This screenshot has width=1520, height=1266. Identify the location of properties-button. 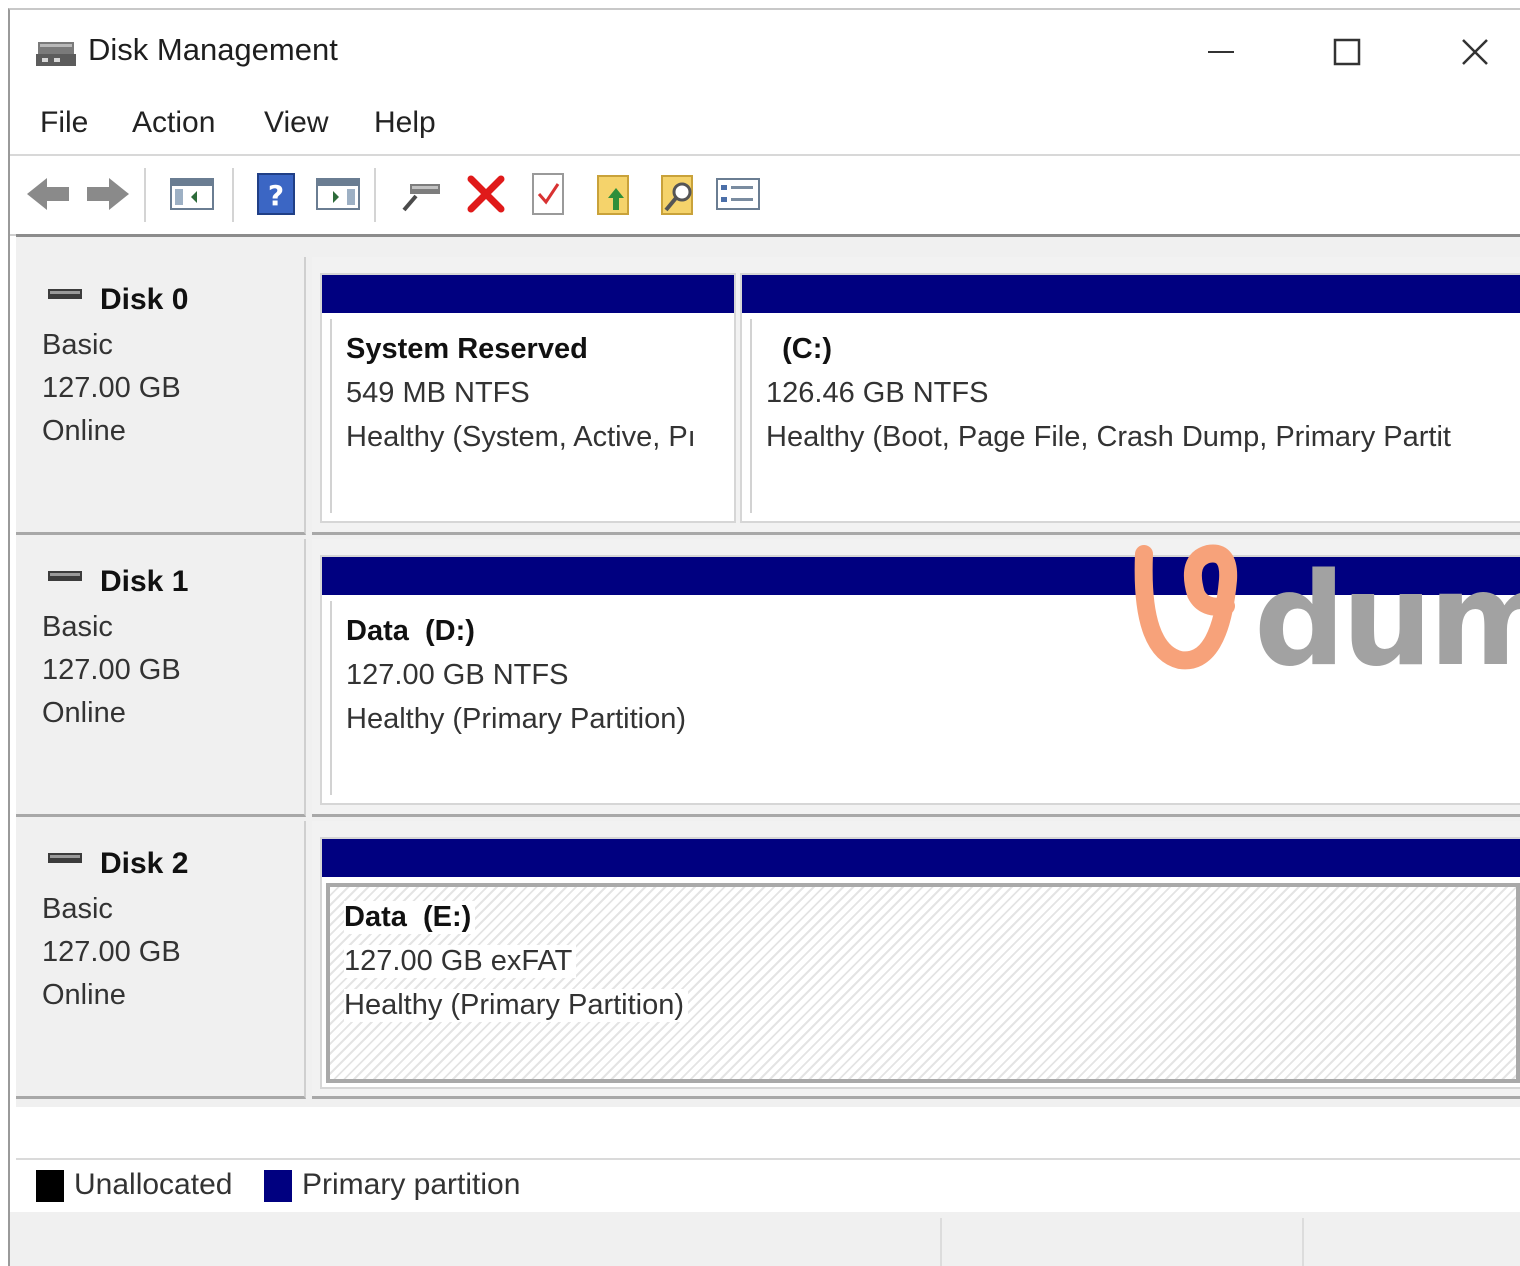
(738, 194).